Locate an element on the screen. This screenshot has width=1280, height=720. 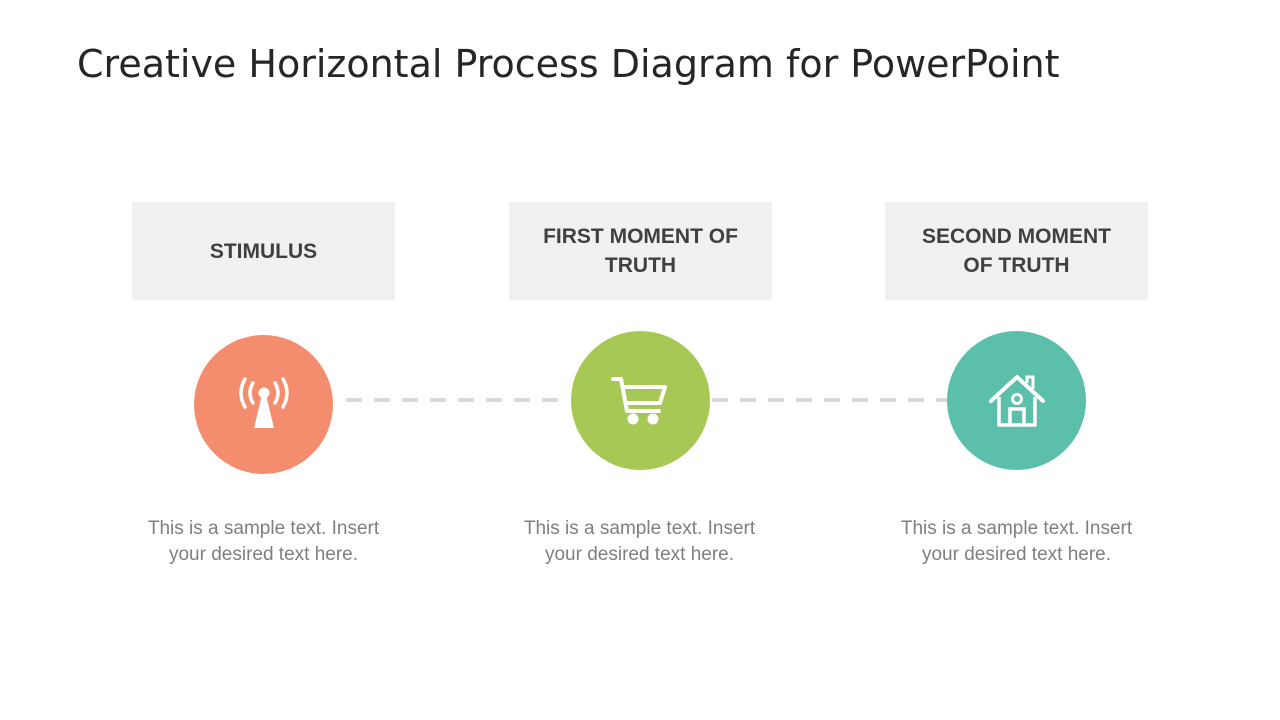
step-label: SECOND MOMENT OF TRUTH is located at coordinates (1016, 251).